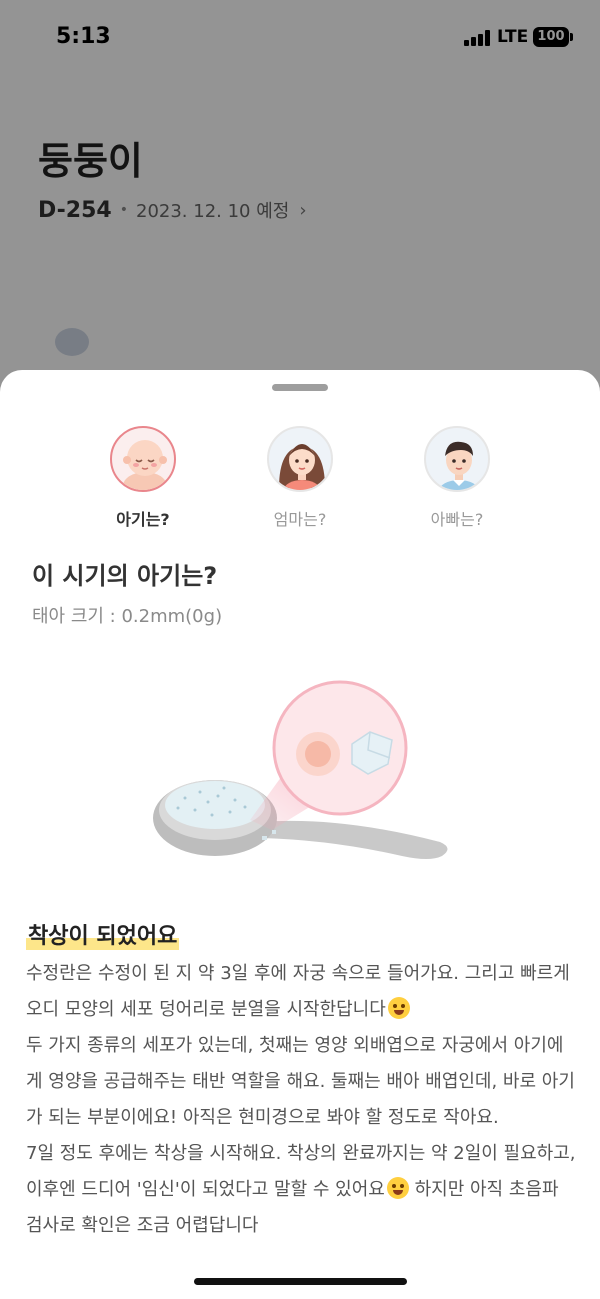  What do you see at coordinates (397, 1188) in the screenshot?
I see `party-face-emoji-icon` at bounding box center [397, 1188].